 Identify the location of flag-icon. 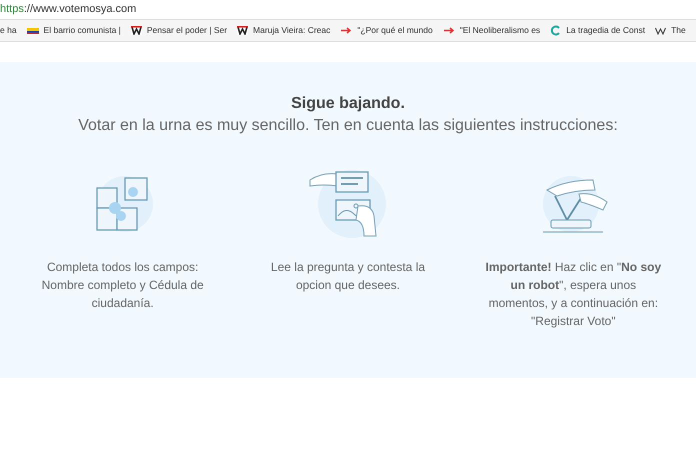
(32, 31).